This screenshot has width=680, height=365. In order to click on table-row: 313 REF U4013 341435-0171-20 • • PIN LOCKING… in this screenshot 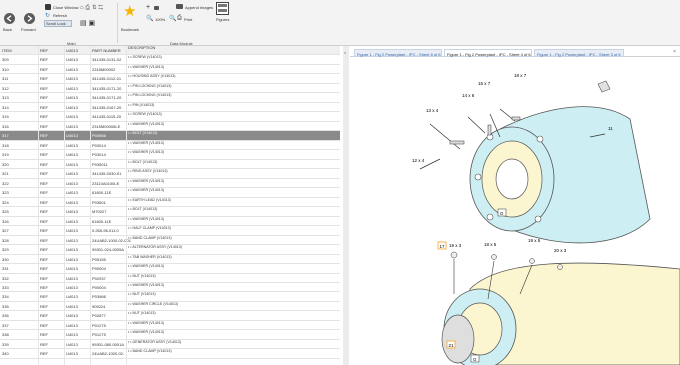, I will do `click(170, 98)`.